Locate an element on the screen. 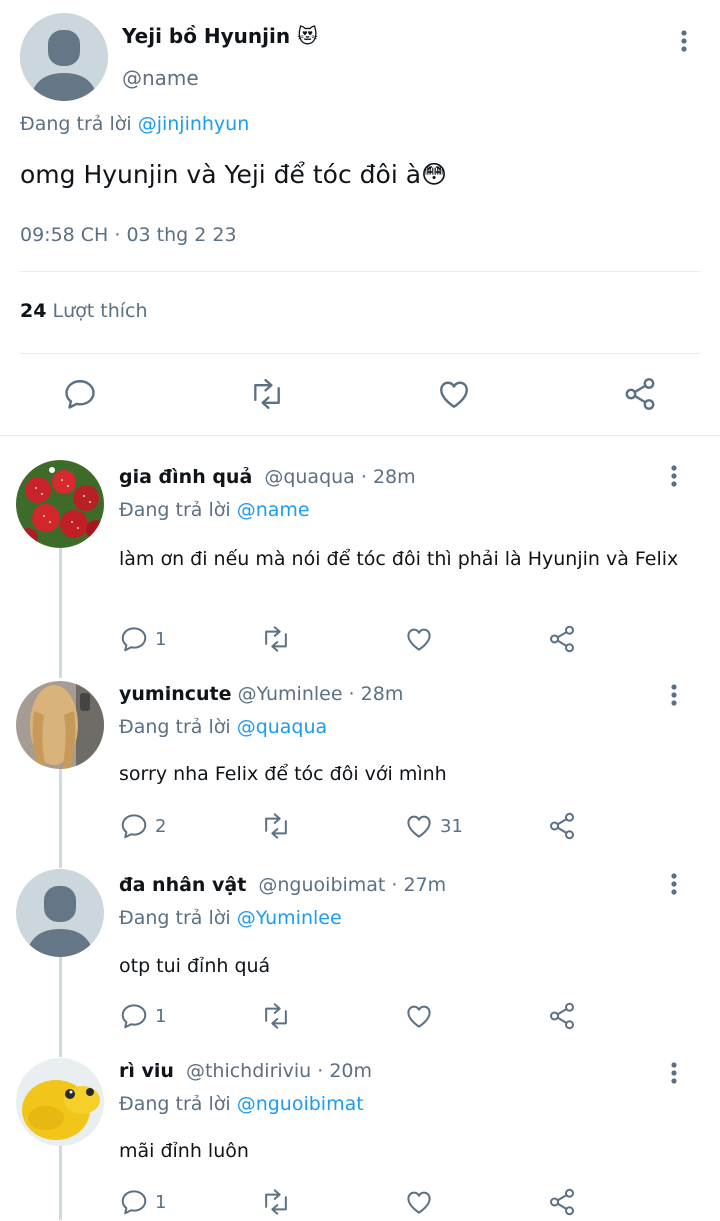  reply-button is located at coordinates (80, 394).